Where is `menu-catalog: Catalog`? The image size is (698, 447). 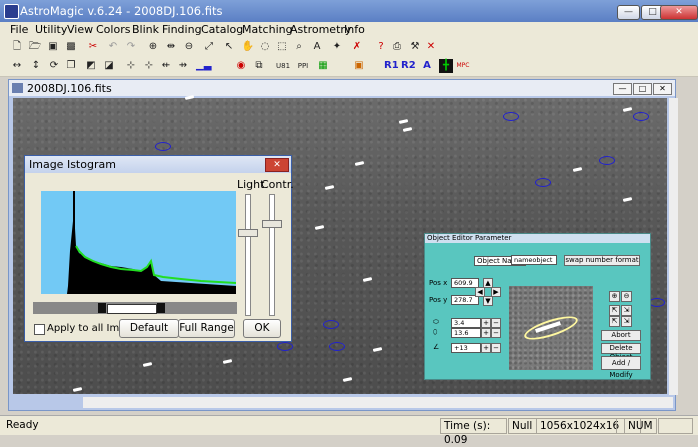 menu-catalog: Catalog is located at coordinates (222, 29).